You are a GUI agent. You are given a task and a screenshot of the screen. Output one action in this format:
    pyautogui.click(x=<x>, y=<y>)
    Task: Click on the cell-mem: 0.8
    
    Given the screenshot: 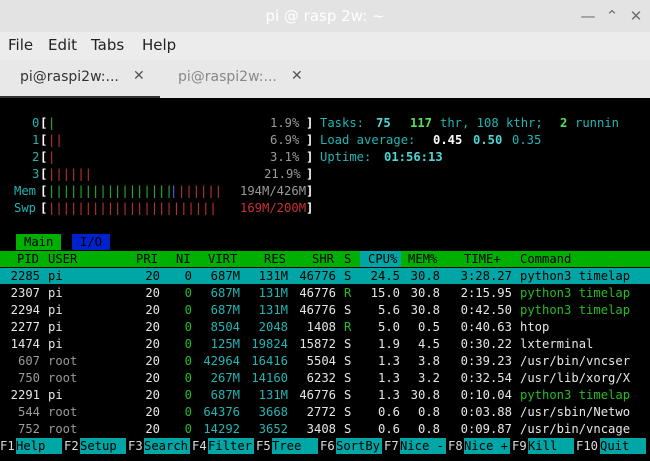 What is the action you would take?
    pyautogui.click(x=428, y=429)
    